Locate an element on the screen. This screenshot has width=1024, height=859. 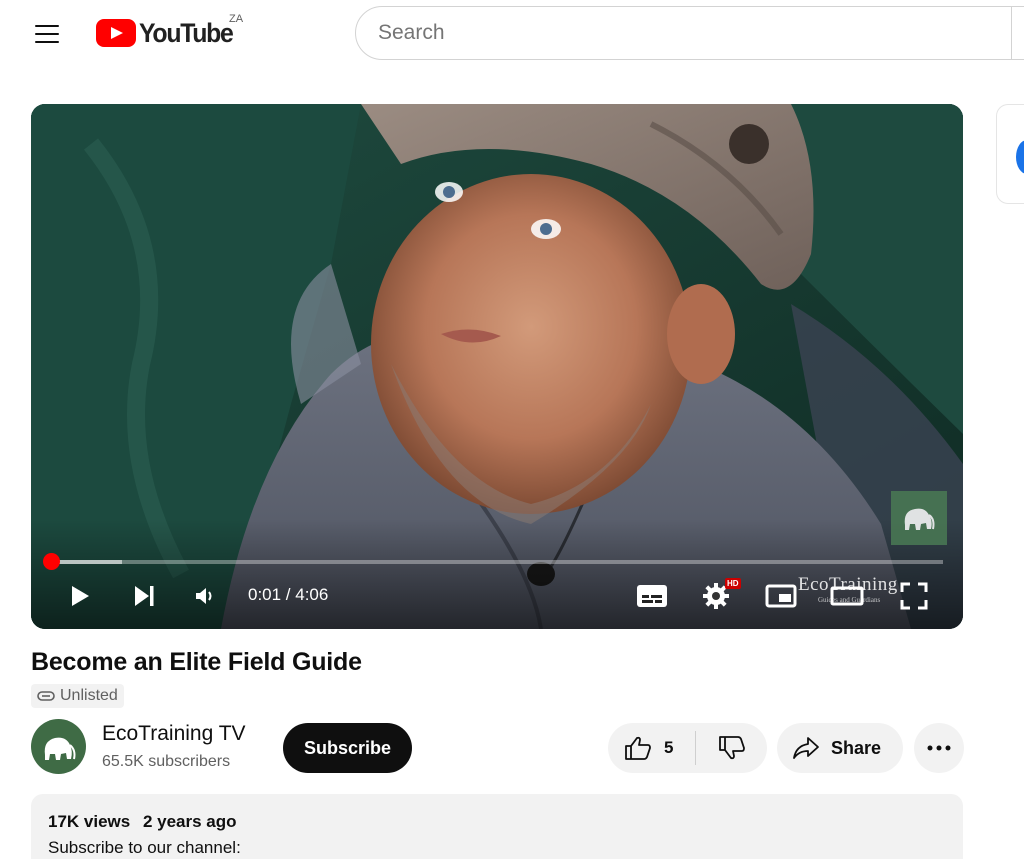
miniplayer-button is located at coordinates (781, 596).